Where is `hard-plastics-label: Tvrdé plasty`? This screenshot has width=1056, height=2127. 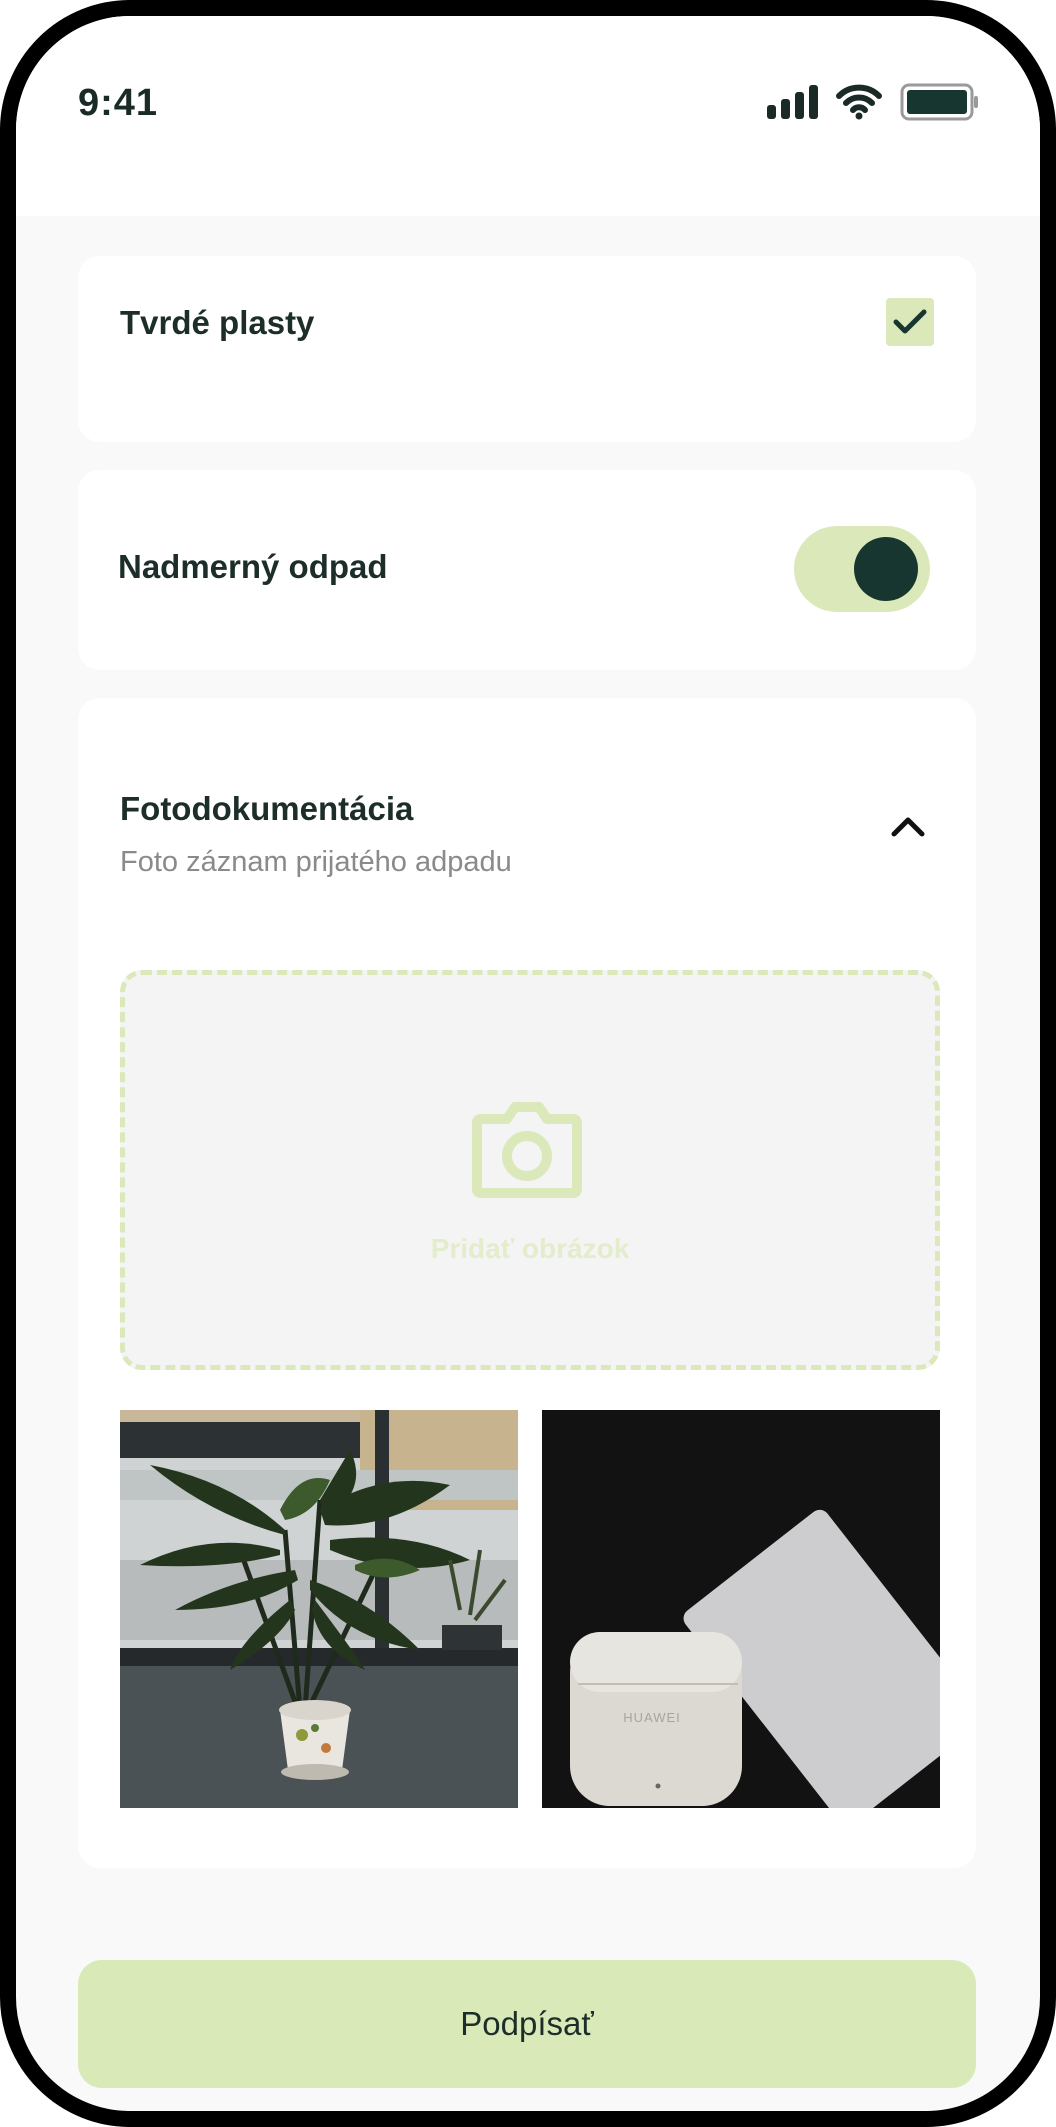 hard-plastics-label: Tvrdé plasty is located at coordinates (217, 322).